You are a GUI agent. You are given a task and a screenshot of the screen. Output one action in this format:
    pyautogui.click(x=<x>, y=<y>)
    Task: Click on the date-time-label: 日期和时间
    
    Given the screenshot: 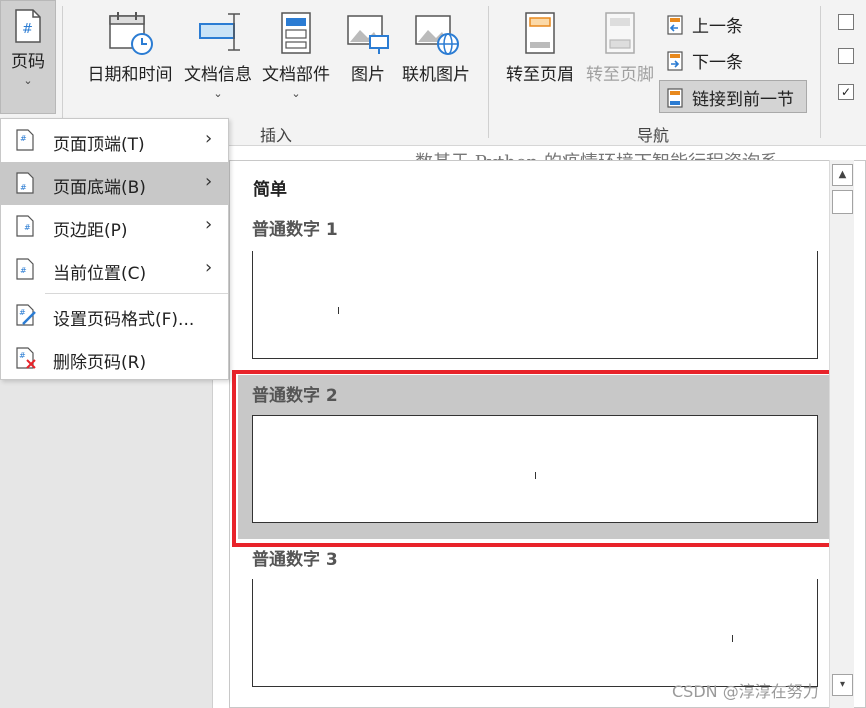 What is the action you would take?
    pyautogui.click(x=130, y=75)
    